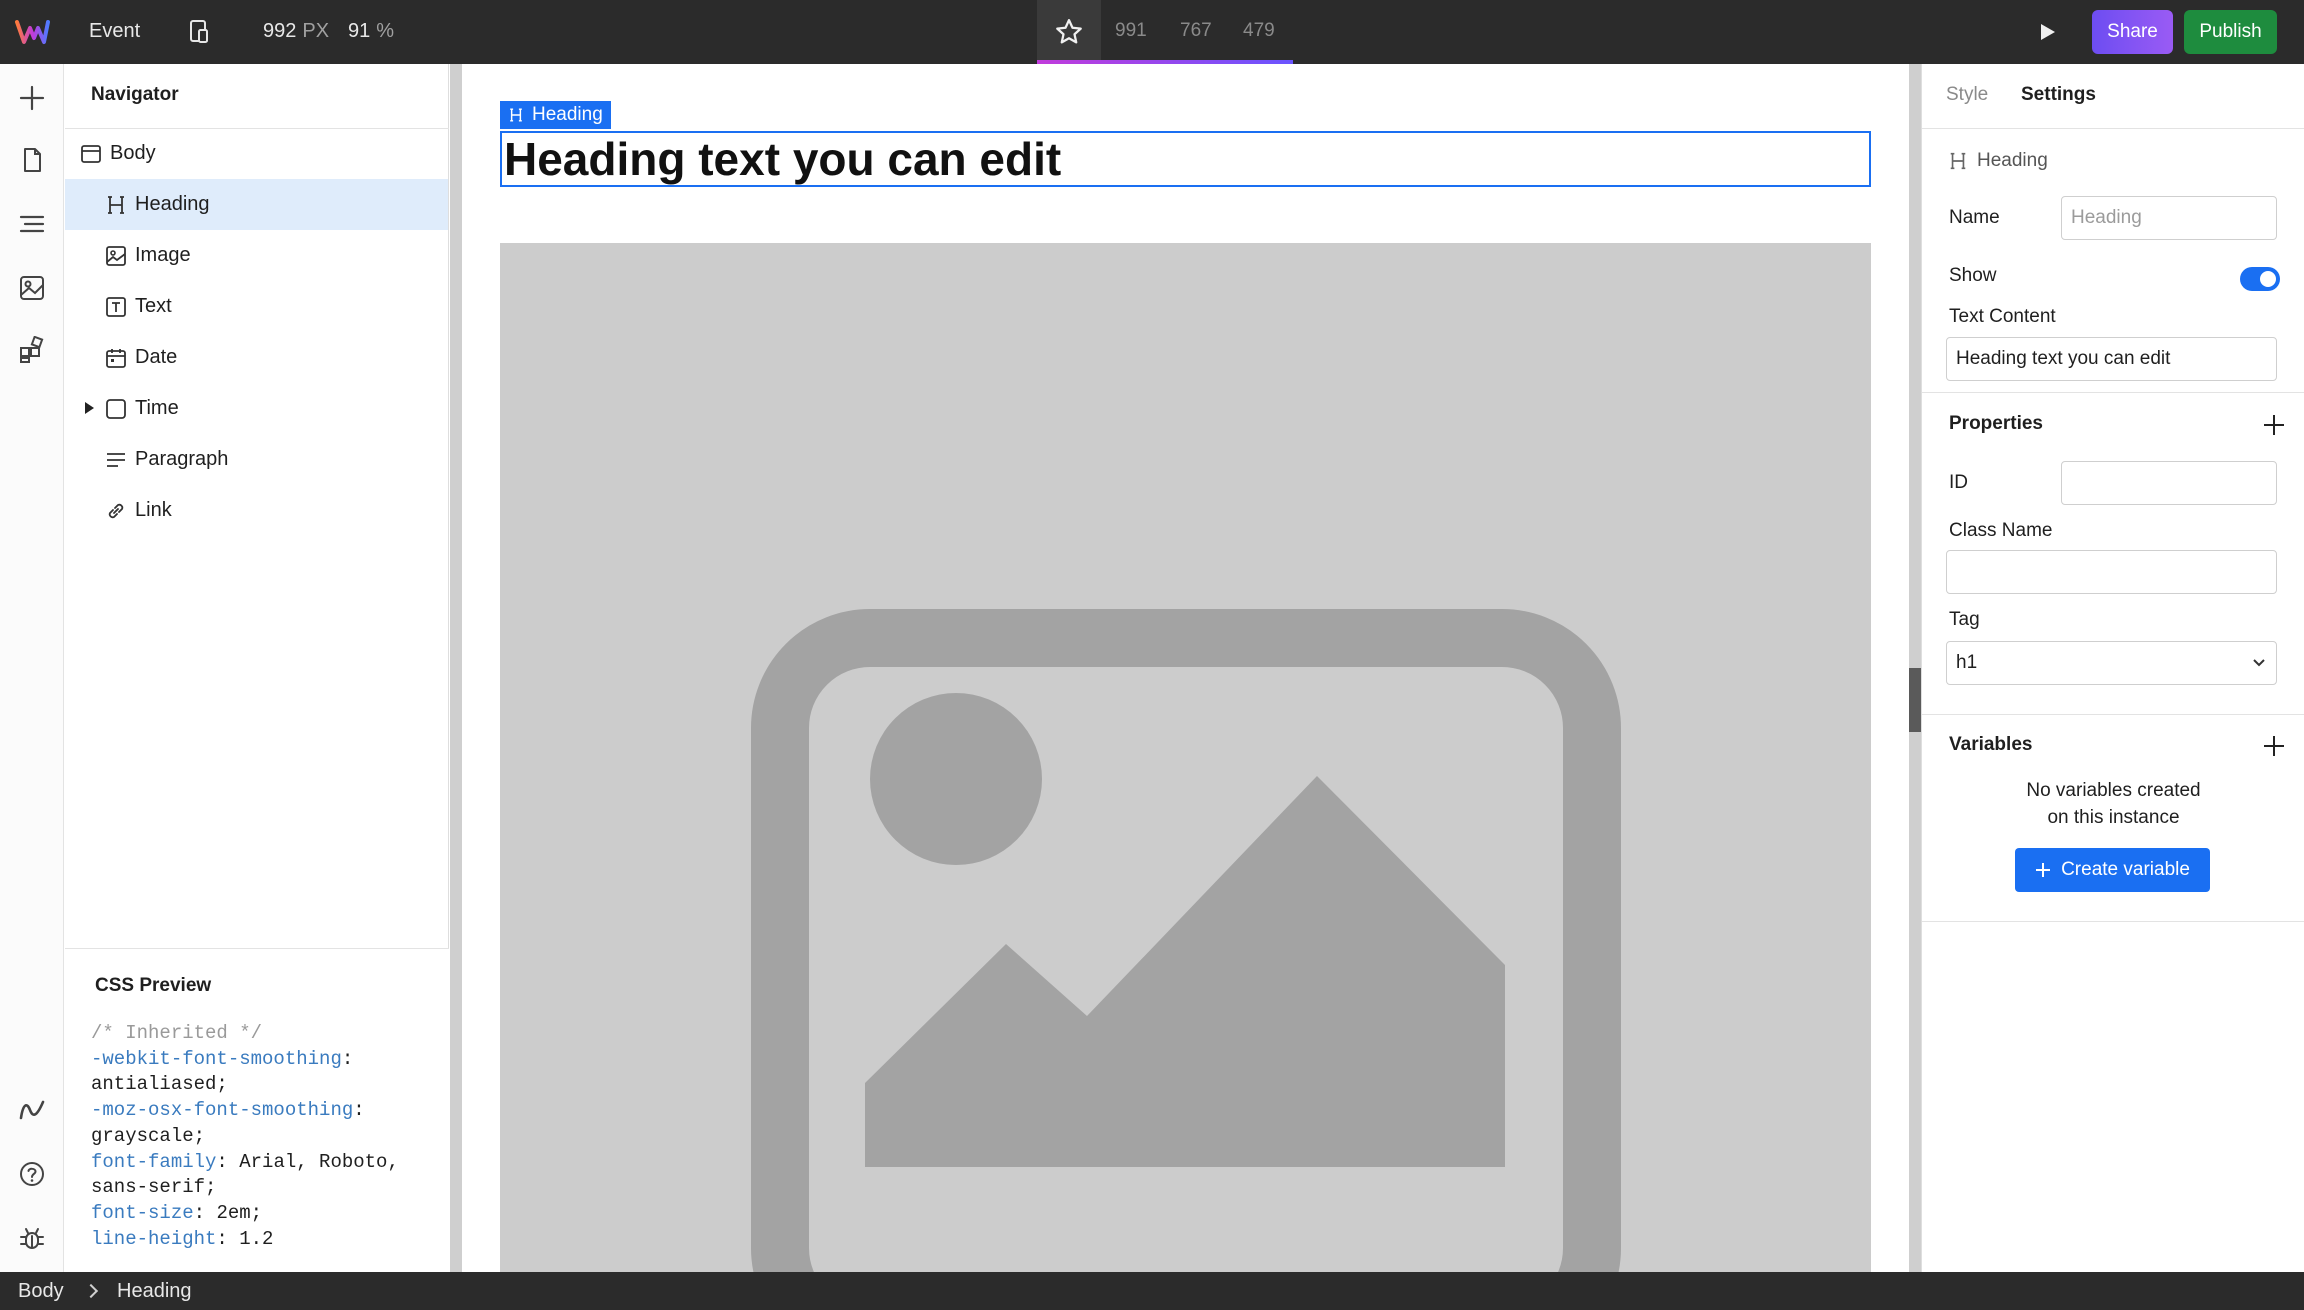 The height and width of the screenshot is (1310, 2304). Describe the element at coordinates (89, 408) in the screenshot. I see `expand-caret-icon` at that location.